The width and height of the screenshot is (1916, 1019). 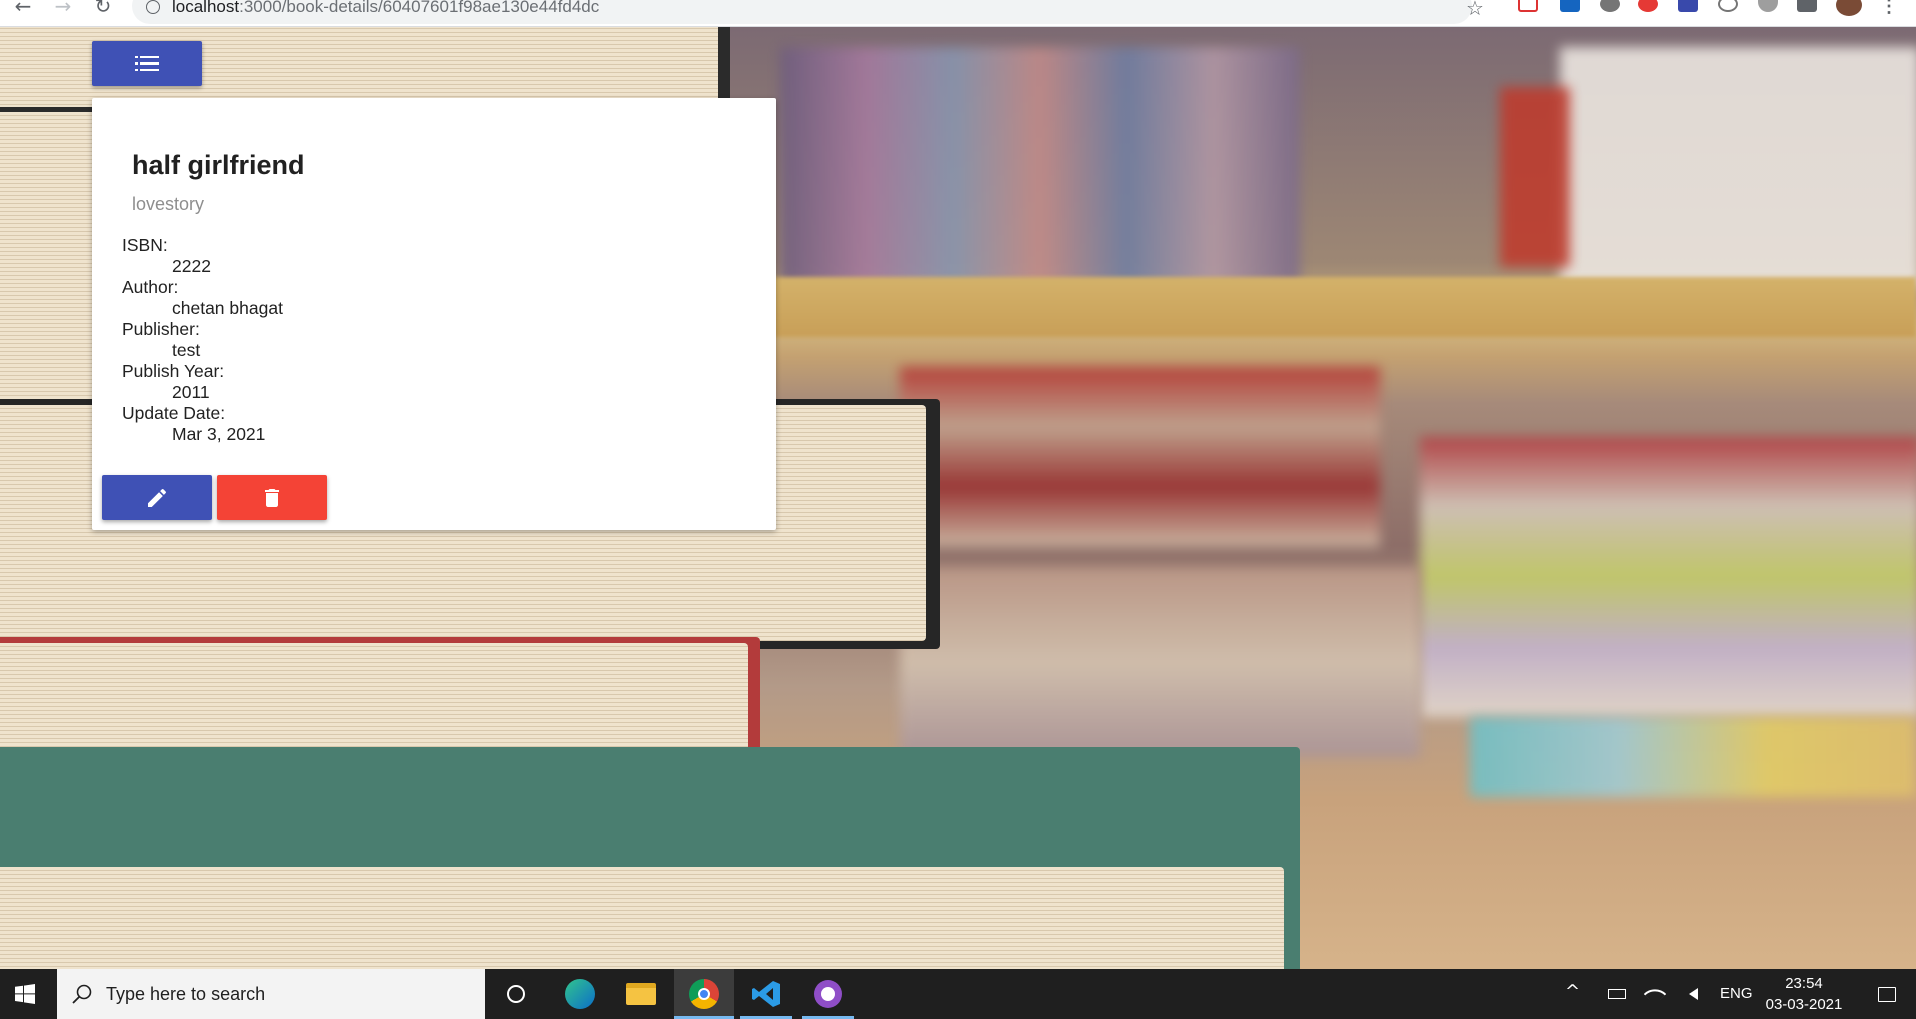 I want to click on shelf, so click(x=1308, y=307).